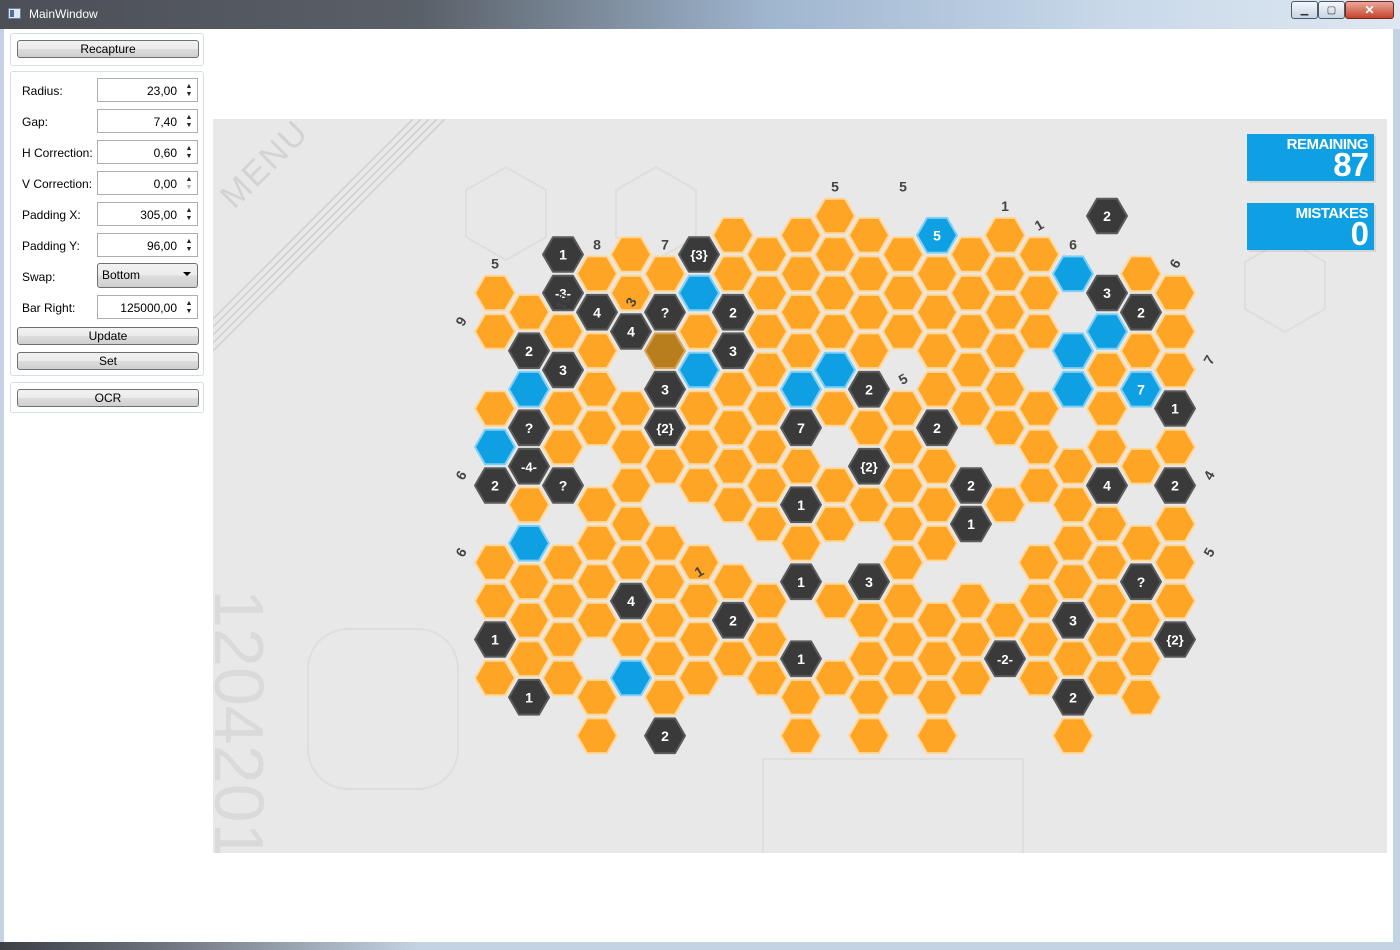  What do you see at coordinates (1369, 10) in the screenshot?
I see `close-button: ✕` at bounding box center [1369, 10].